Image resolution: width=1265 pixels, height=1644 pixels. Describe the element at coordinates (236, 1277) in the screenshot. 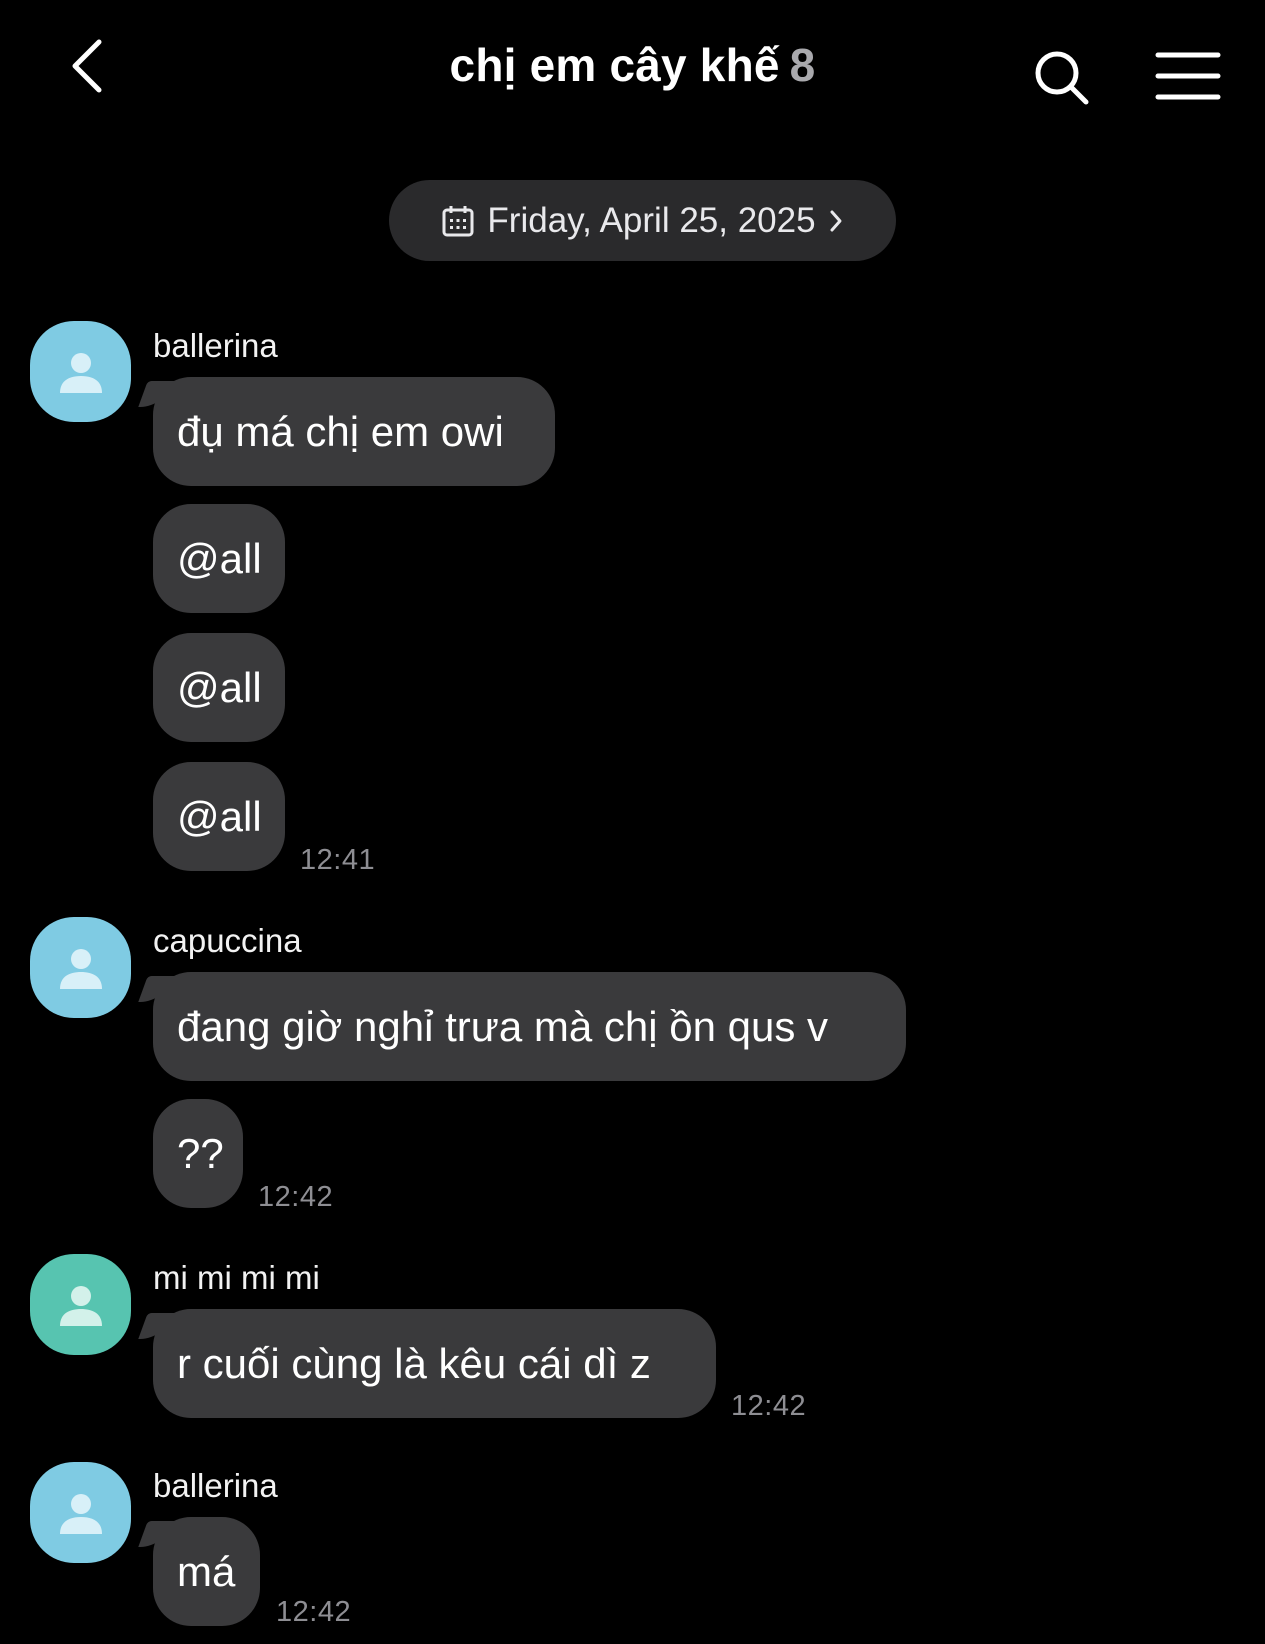

I see `sender-name: mi mi mi mi` at that location.